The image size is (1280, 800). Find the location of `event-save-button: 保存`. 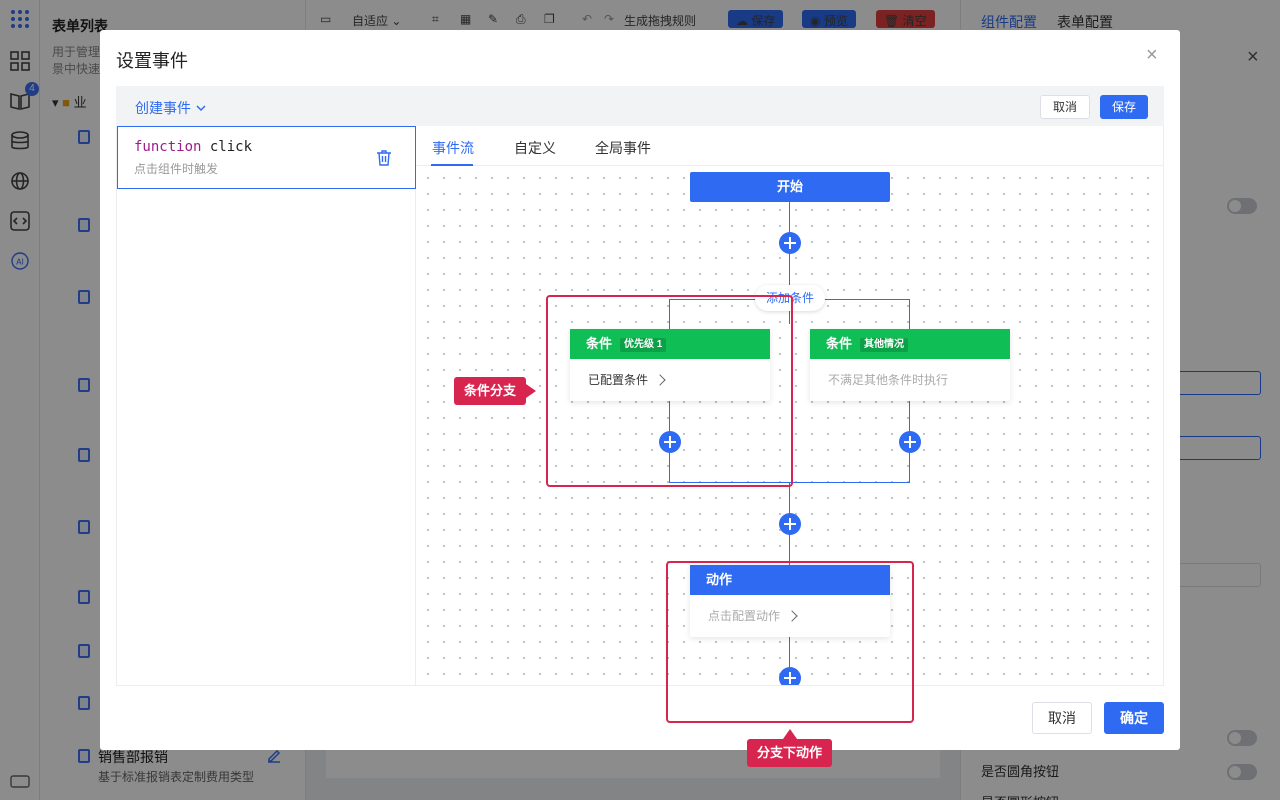

event-save-button: 保存 is located at coordinates (1124, 107).